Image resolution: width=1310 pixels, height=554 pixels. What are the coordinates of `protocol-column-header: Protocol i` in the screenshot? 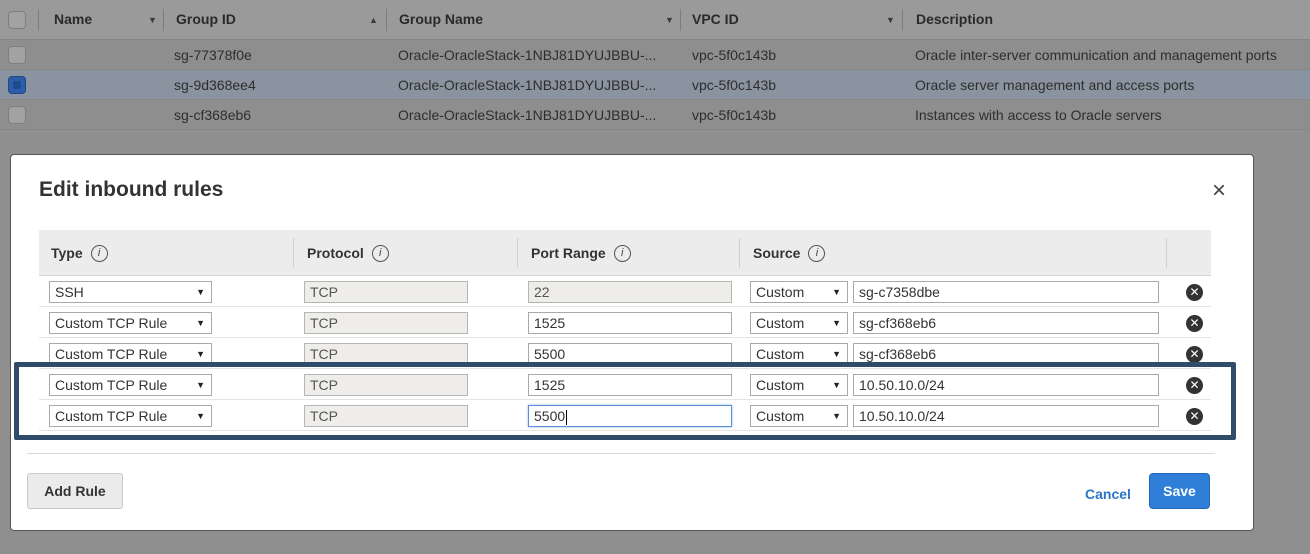 It's located at (348, 253).